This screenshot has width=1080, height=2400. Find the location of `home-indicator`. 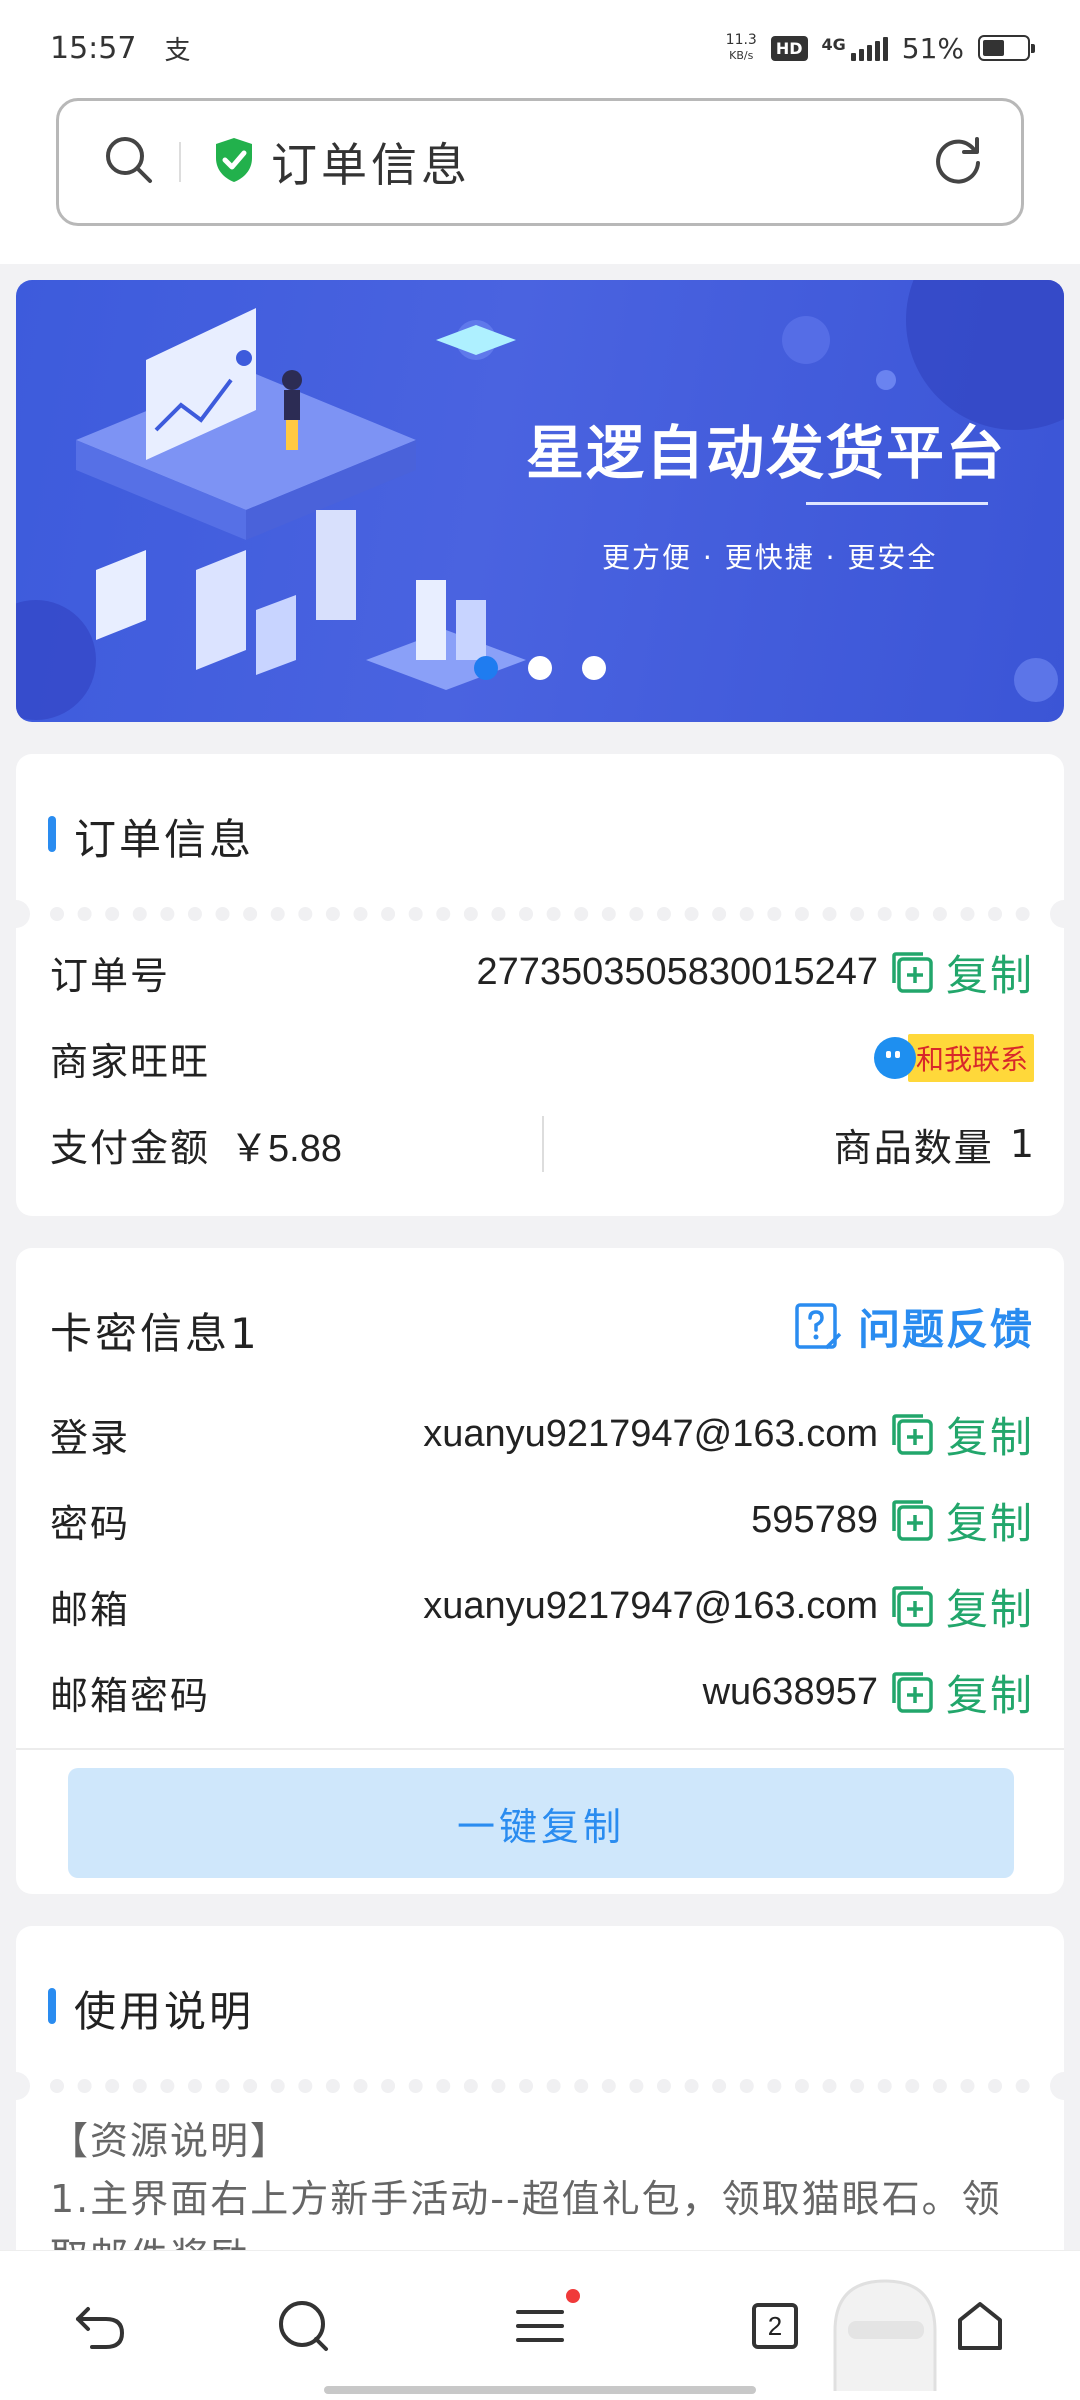

home-indicator is located at coordinates (540, 2390).